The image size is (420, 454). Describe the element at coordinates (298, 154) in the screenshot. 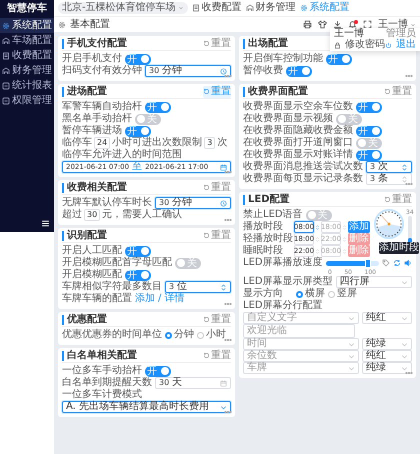

I see `setting-label: 在收费界面显示对账详情` at that location.